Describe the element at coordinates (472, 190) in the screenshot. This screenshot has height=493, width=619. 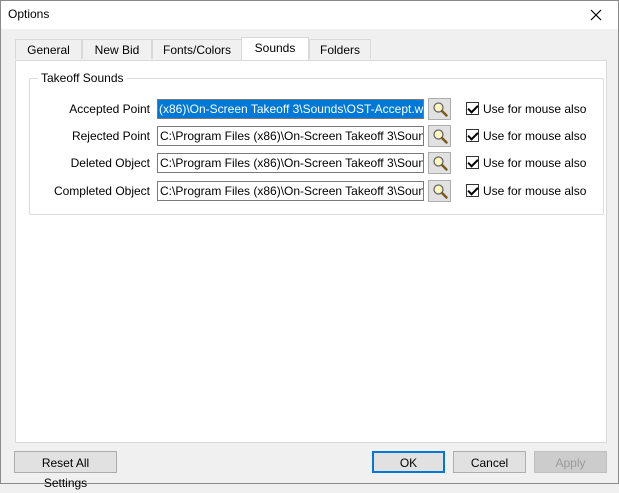
I see `completed-object-mouse-checkbox` at that location.